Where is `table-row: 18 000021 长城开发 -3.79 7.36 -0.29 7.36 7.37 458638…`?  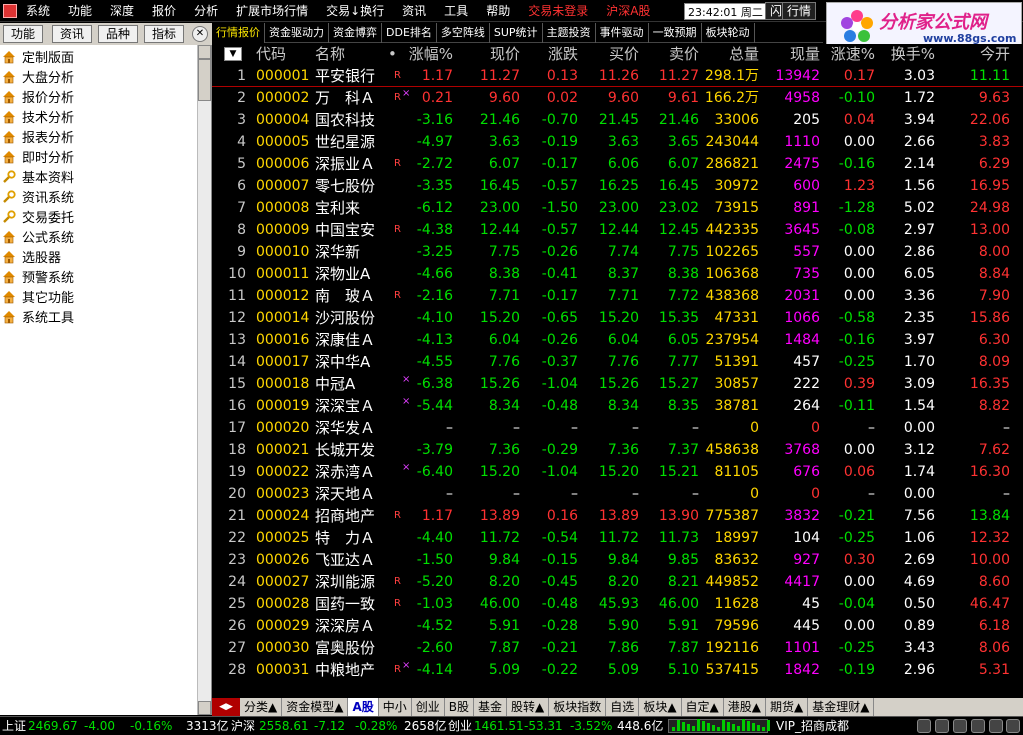
table-row: 18 000021 长城开发 -3.79 7.36 -0.29 7.36 7.37 458638… is located at coordinates (617, 450).